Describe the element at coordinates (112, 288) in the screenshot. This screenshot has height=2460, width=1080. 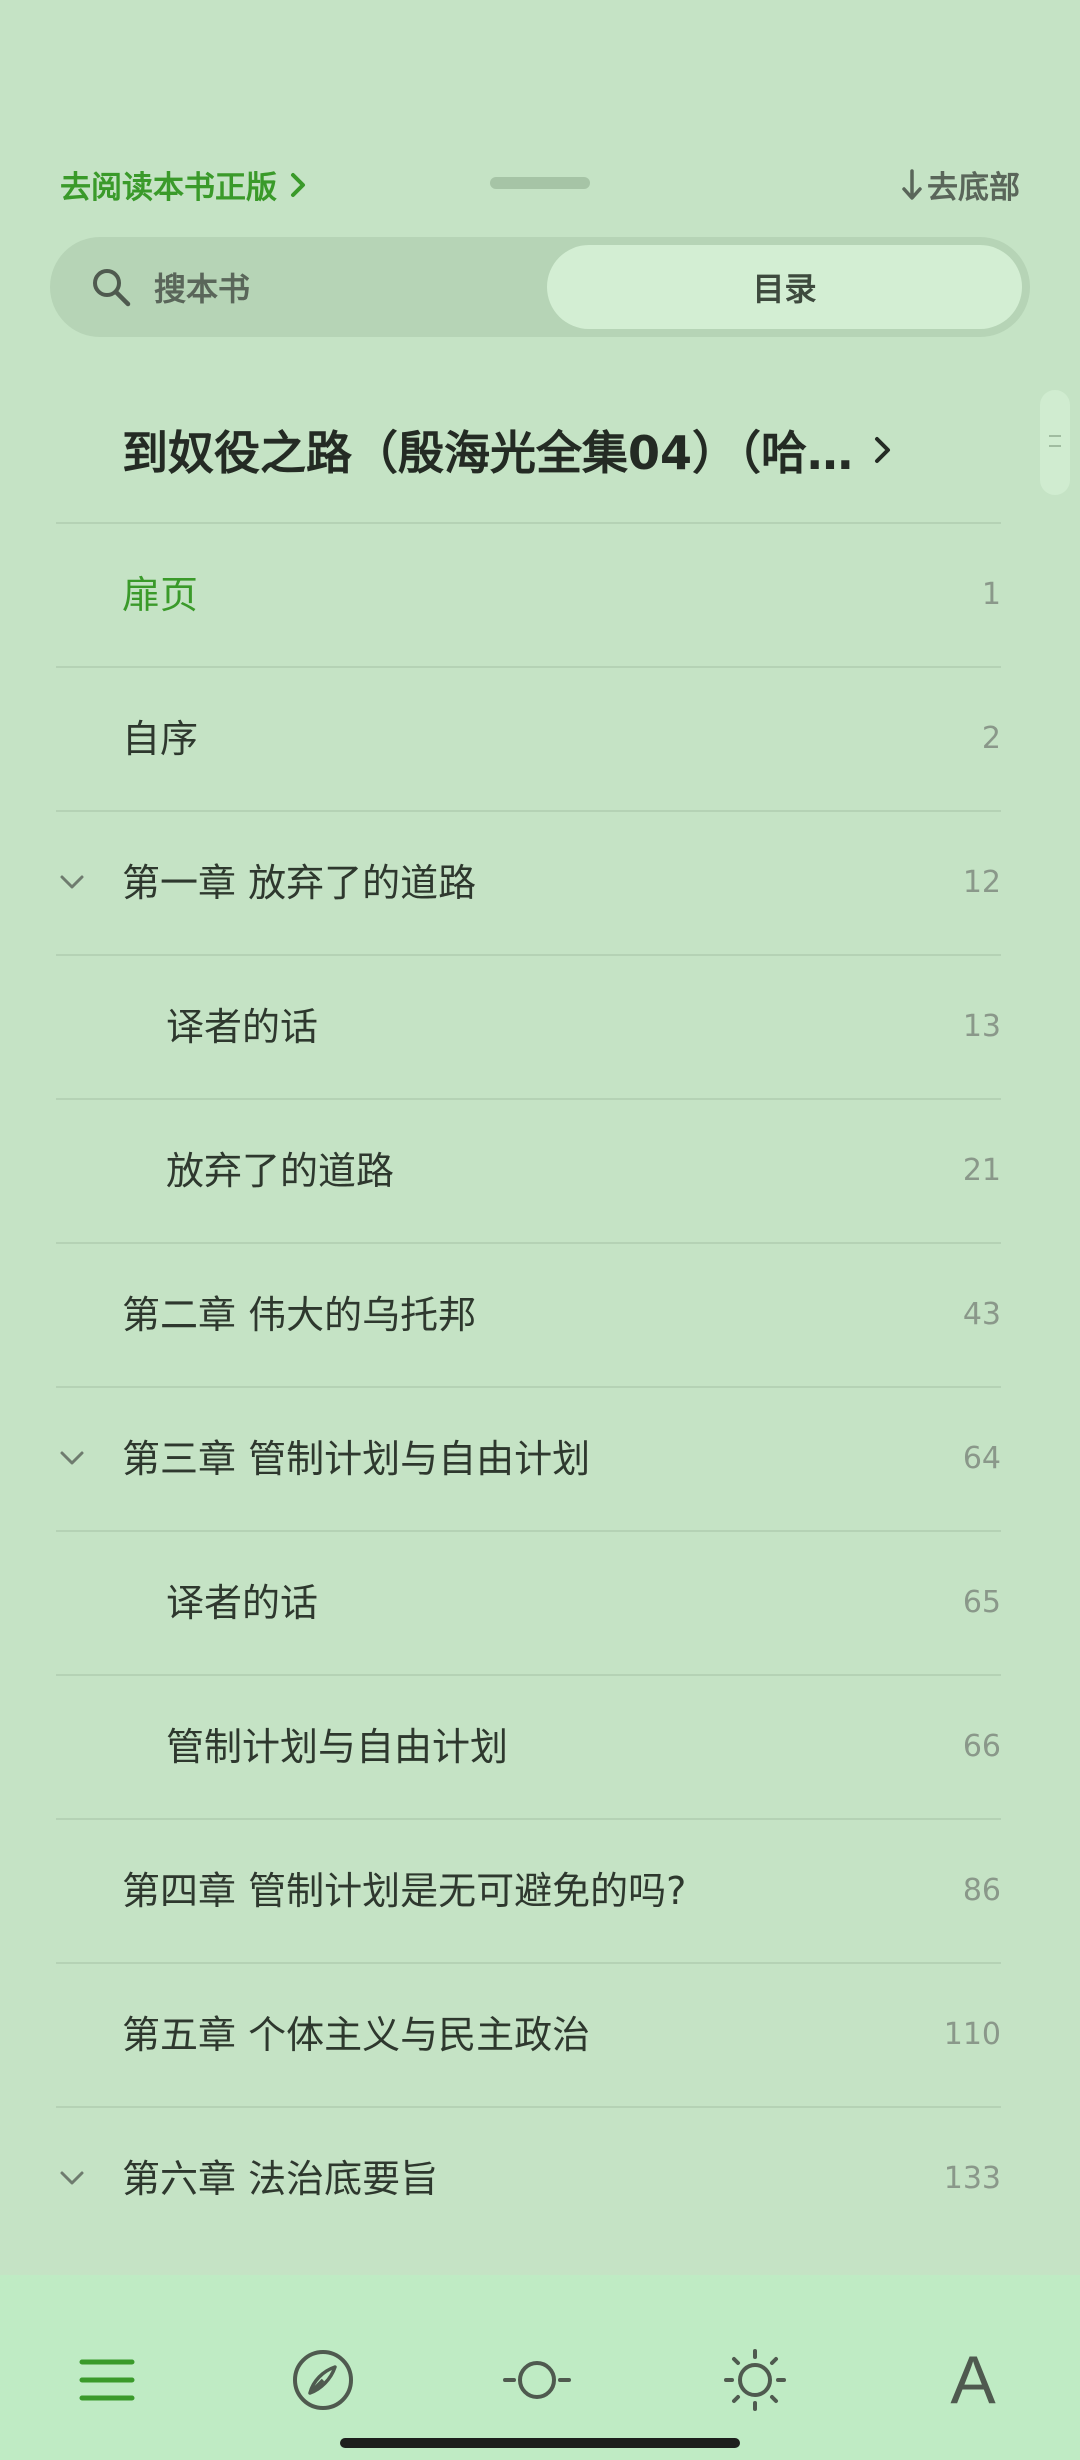
I see `search-icon` at that location.